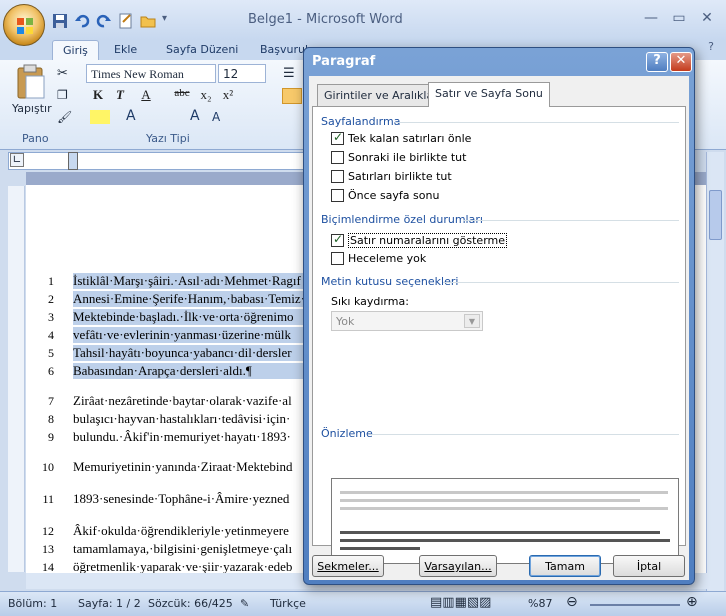 The width and height of the screenshot is (726, 616). I want to click on status-words: Sözcük: 66/425, so click(190, 603).